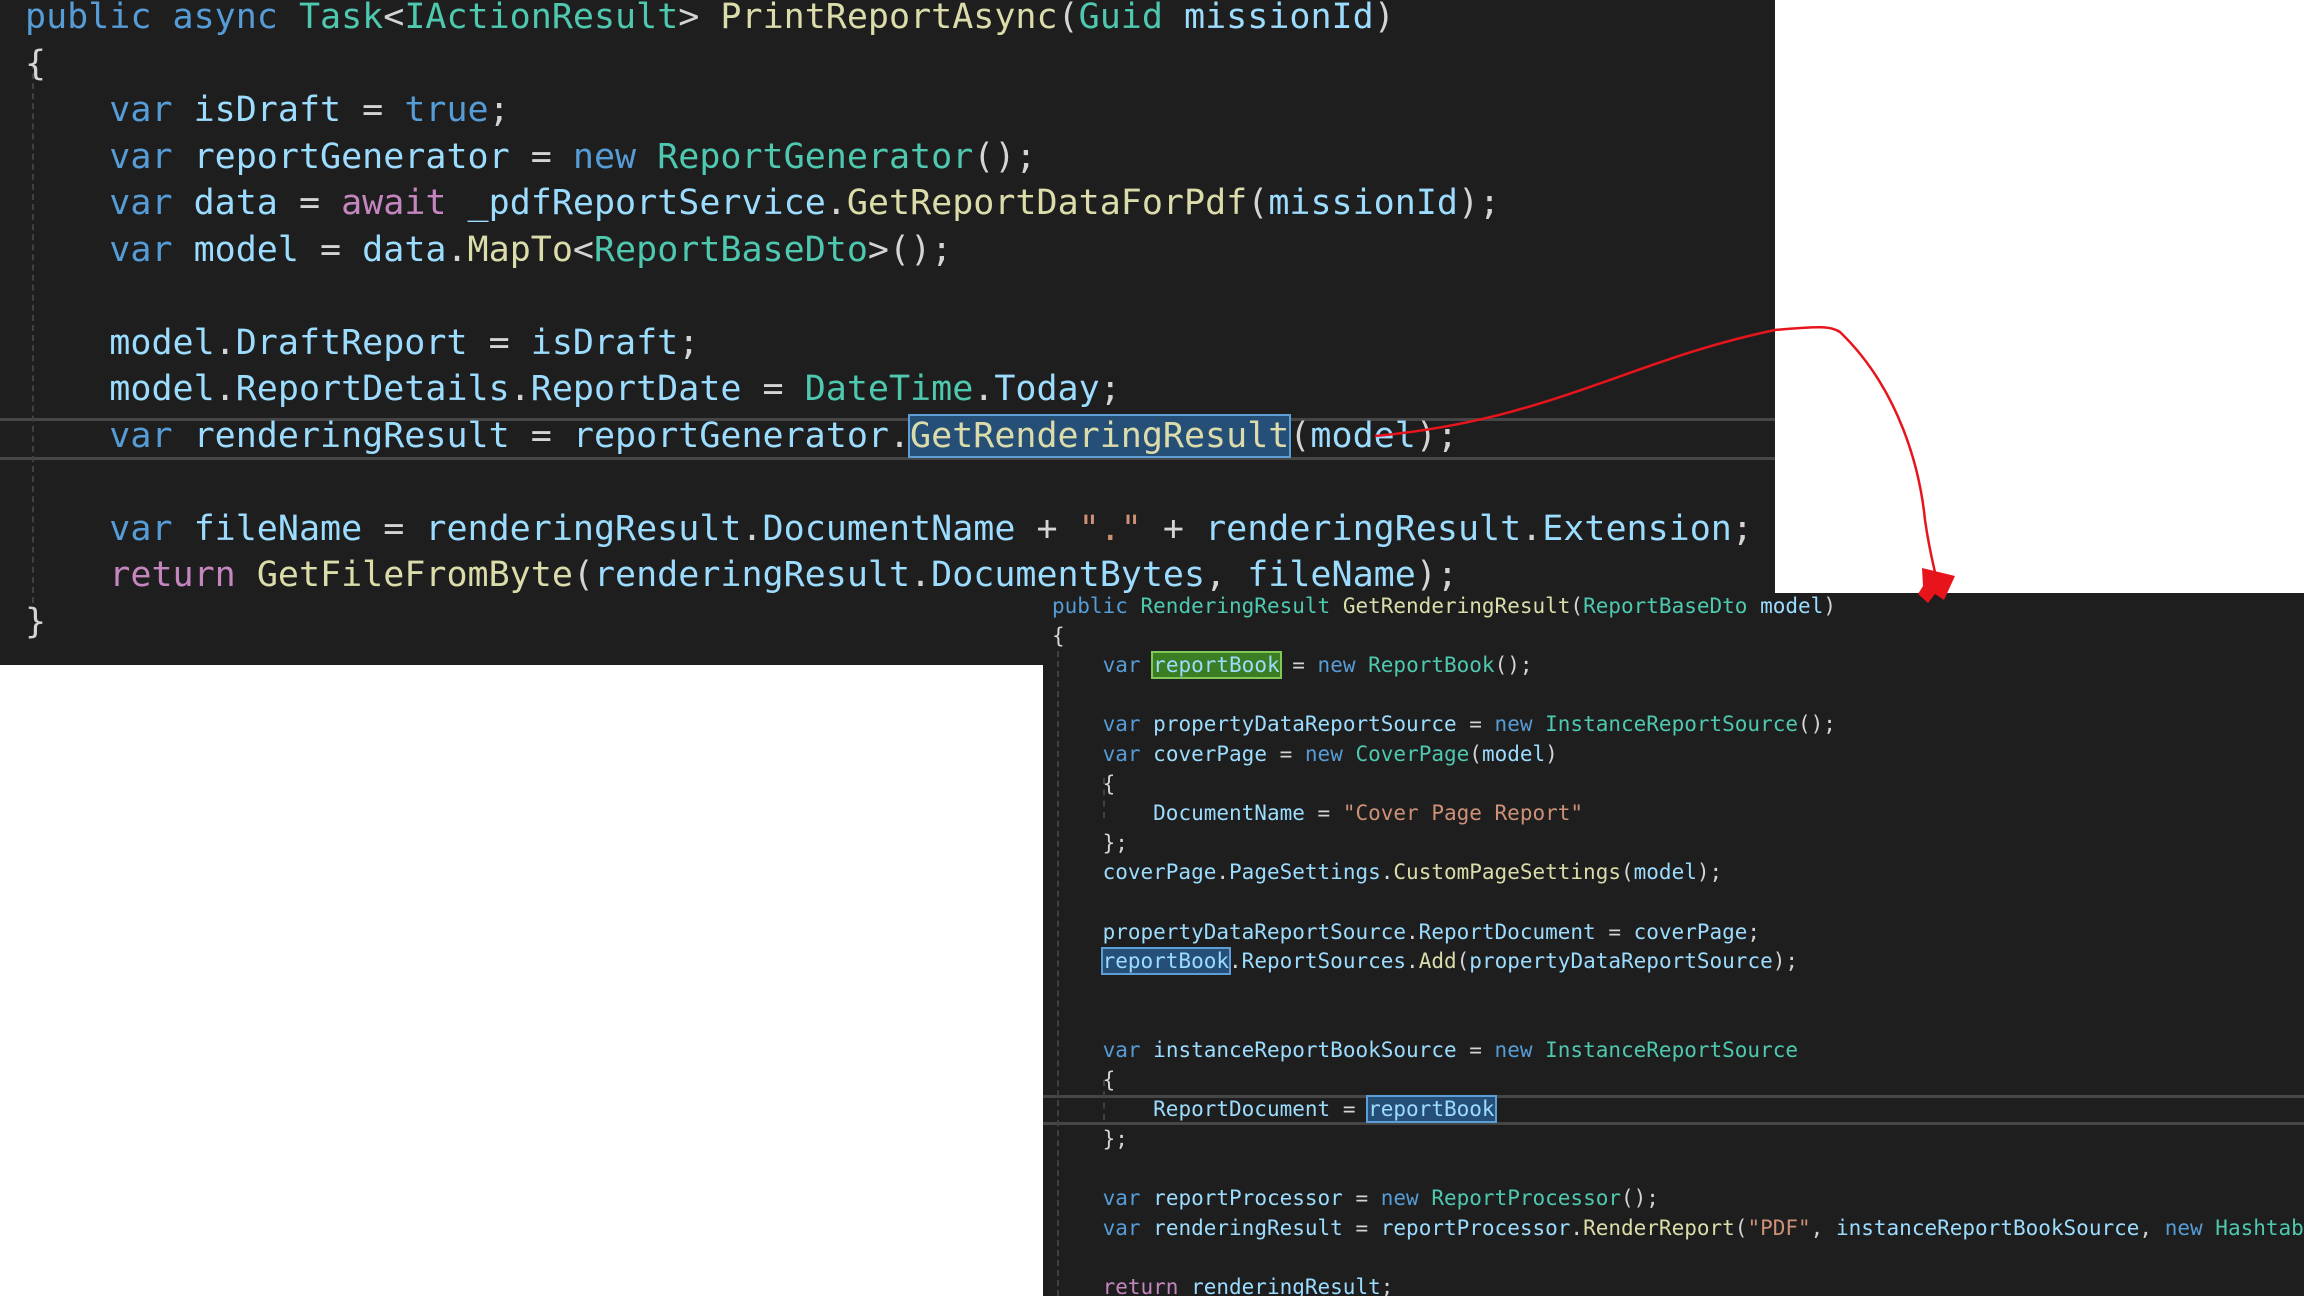  I want to click on code-line: var reportBook = new ReportBook();, so click(1292, 665).